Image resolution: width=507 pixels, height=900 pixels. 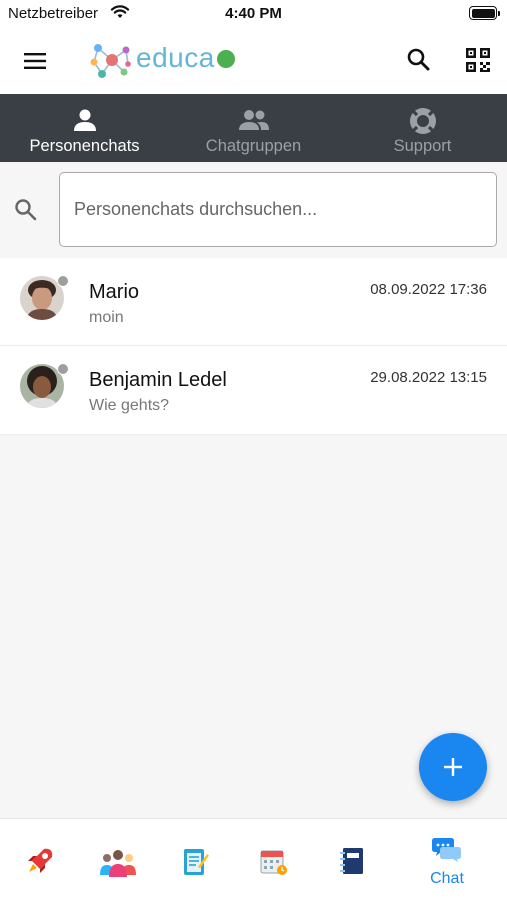 I want to click on nav-notebook, so click(x=352, y=861).